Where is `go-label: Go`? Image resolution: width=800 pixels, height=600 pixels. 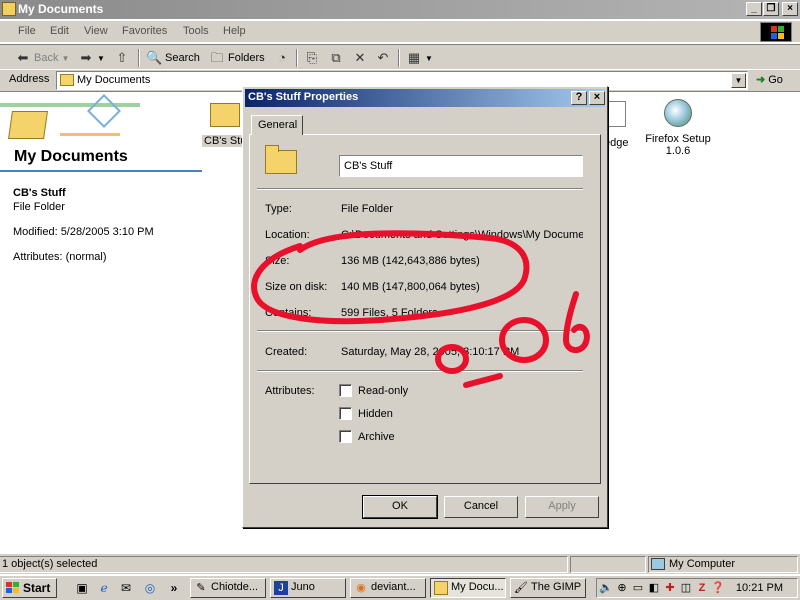
go-label: Go is located at coordinates (775, 79).